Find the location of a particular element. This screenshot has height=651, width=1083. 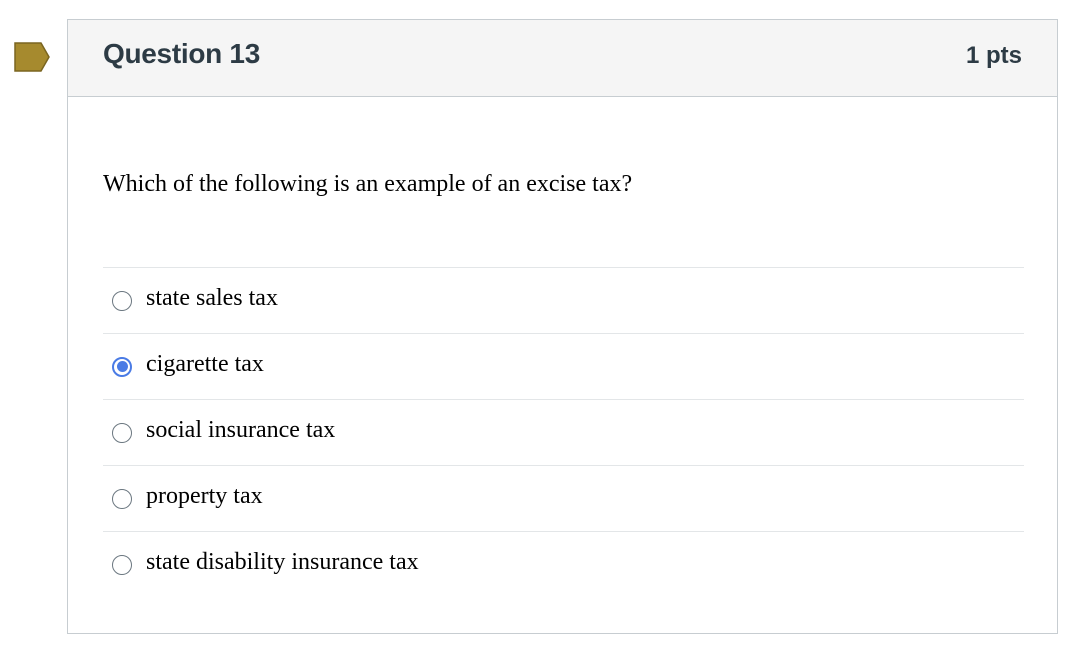

answer-label: state disability insurance tax is located at coordinates (282, 562).